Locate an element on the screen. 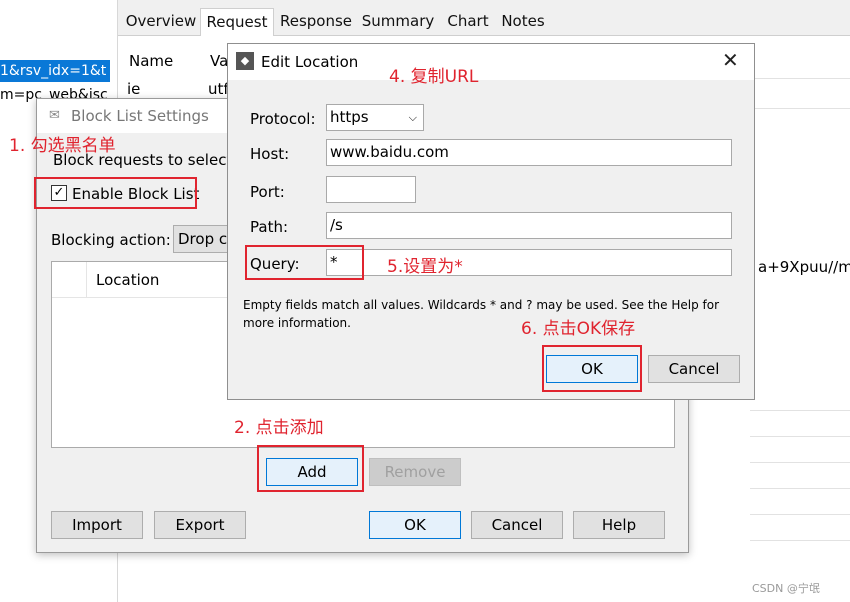 This screenshot has width=850, height=602. path-input: /s is located at coordinates (529, 225).